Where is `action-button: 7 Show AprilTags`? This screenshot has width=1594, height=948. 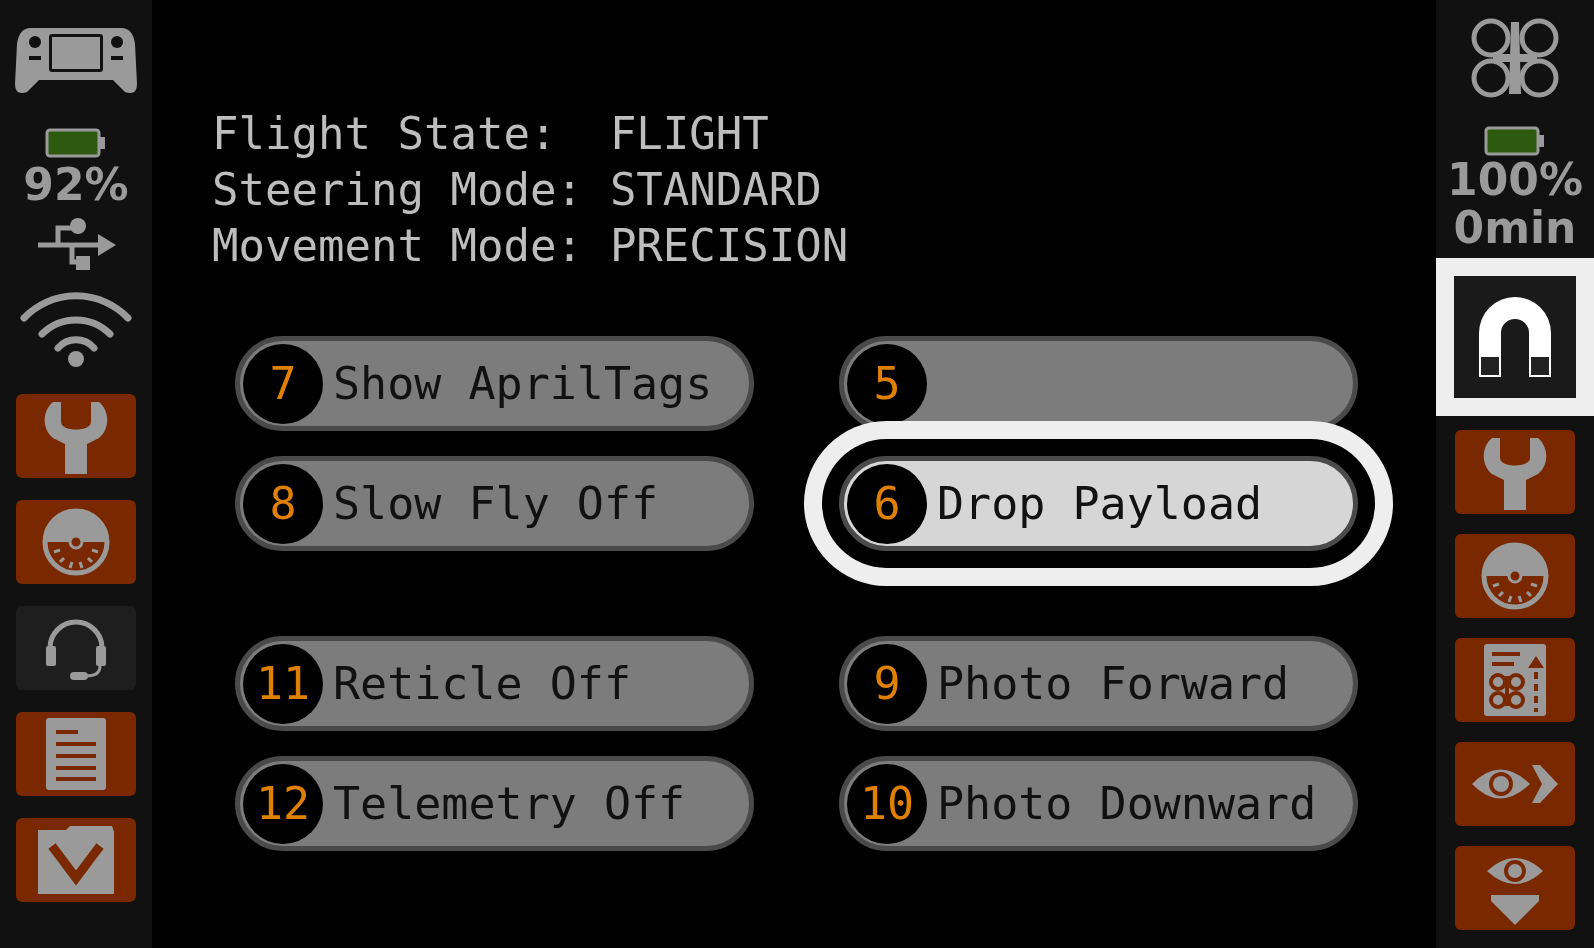 action-button: 7 Show AprilTags is located at coordinates (494, 383).